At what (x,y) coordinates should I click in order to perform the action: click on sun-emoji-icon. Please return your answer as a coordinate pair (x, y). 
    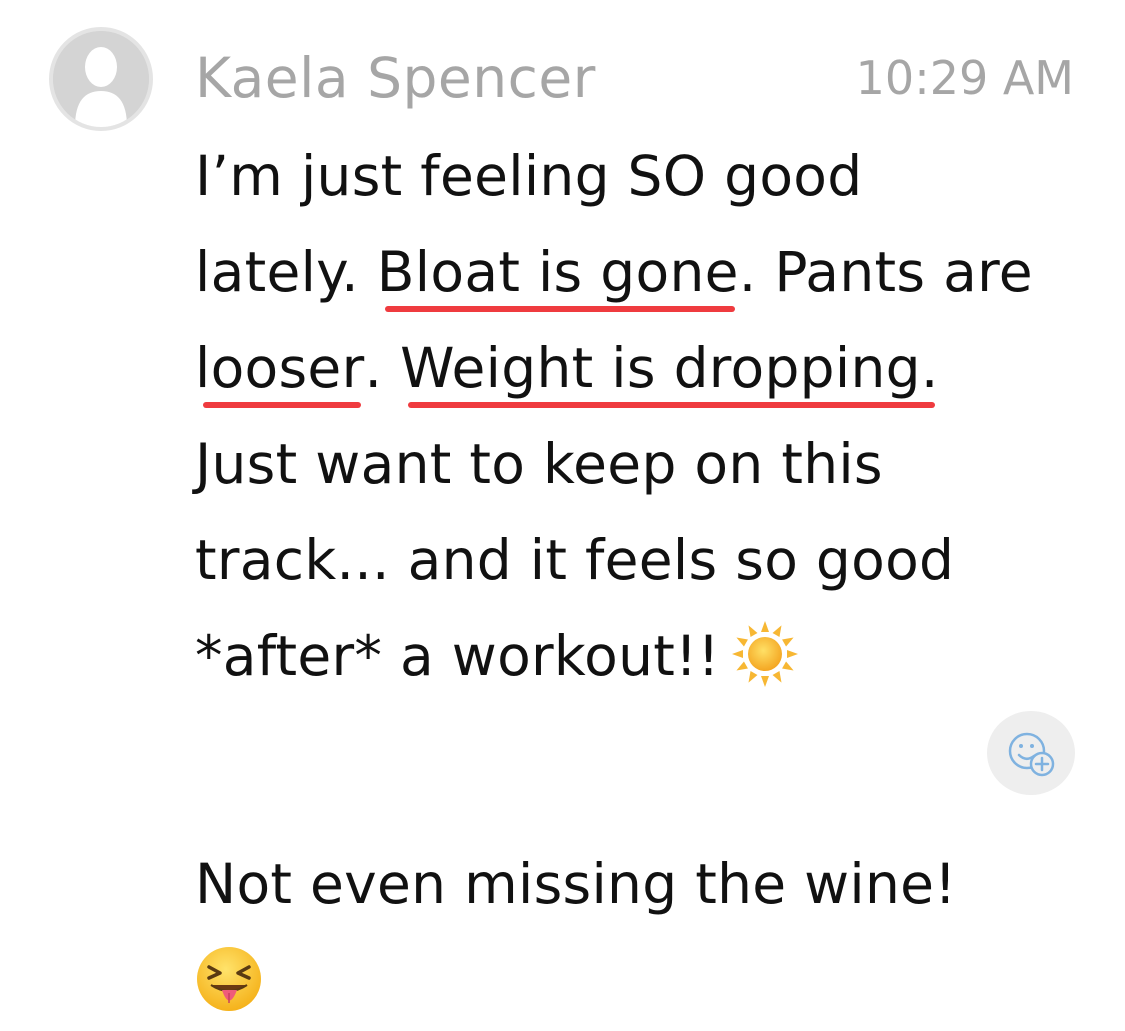
    Looking at the image, I should click on (764, 654).